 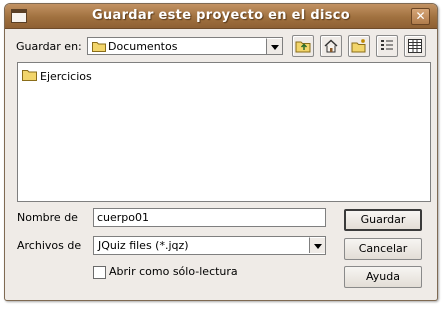 What do you see at coordinates (66, 76) in the screenshot?
I see `file-item-label: Ejercicios` at bounding box center [66, 76].